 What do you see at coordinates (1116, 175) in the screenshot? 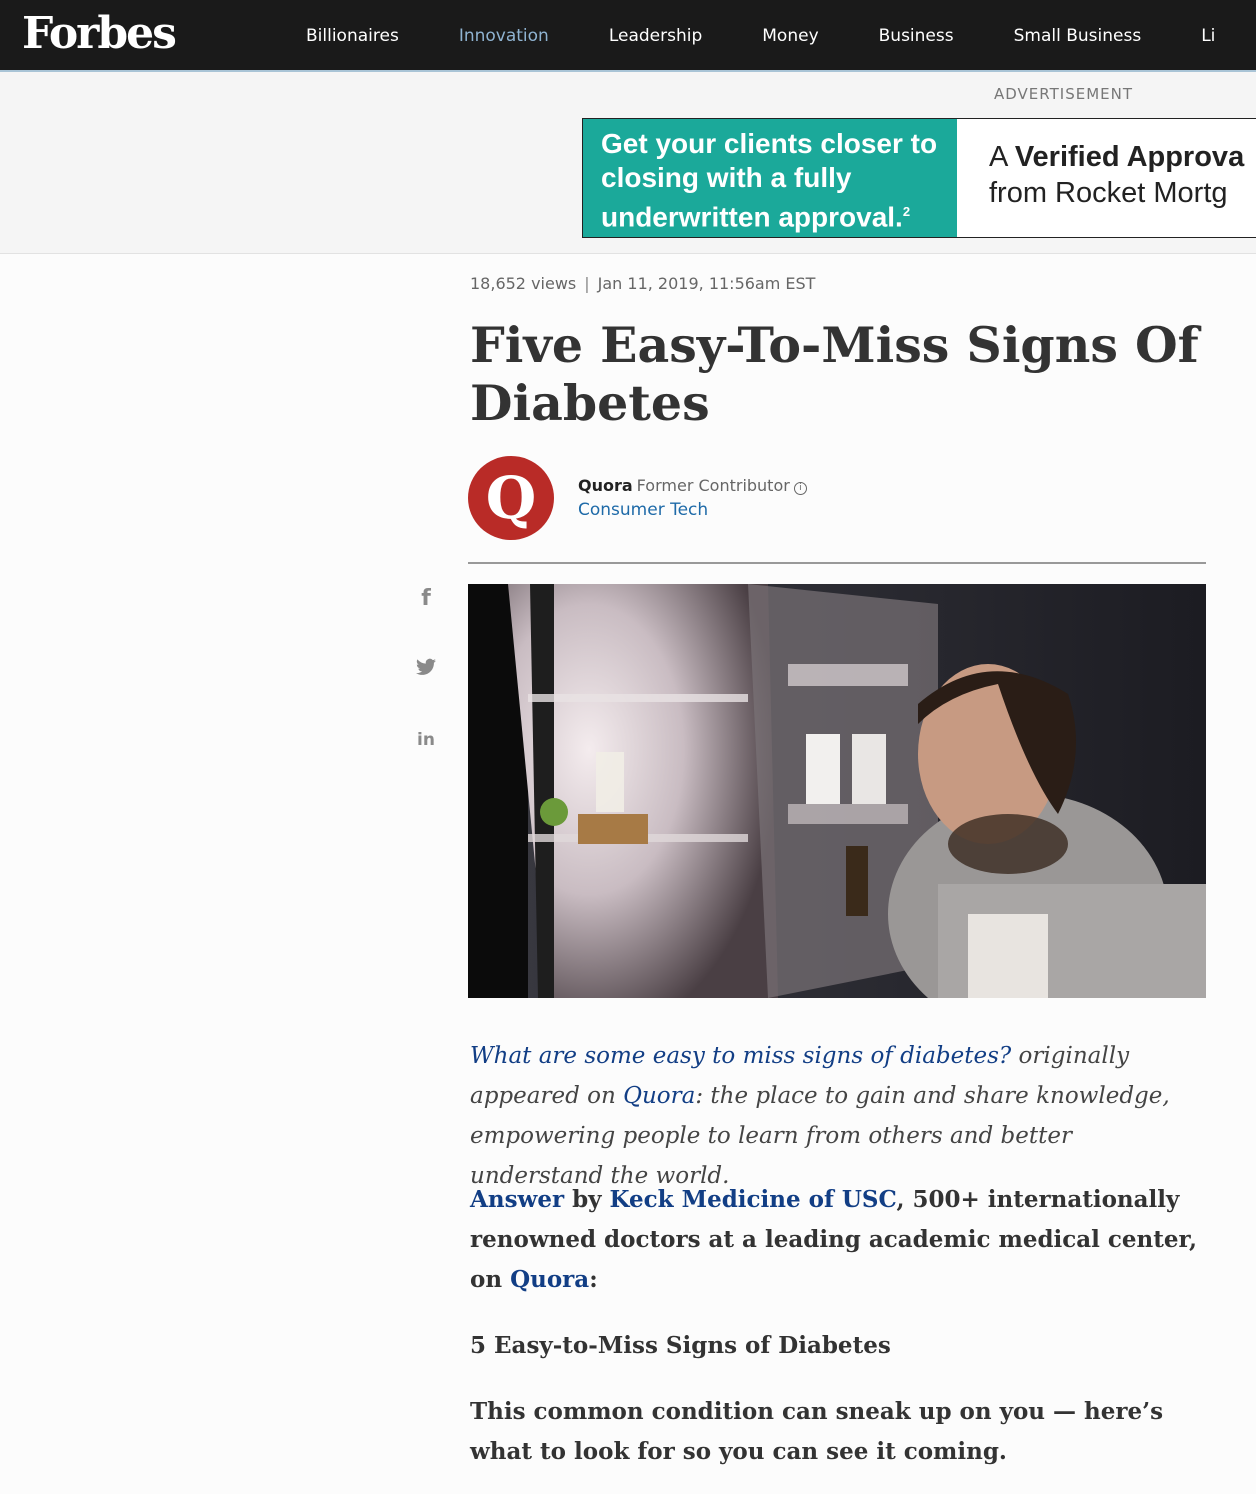
I see `ad-right-panel: A Verified Approva from Rocket Mortg` at bounding box center [1116, 175].